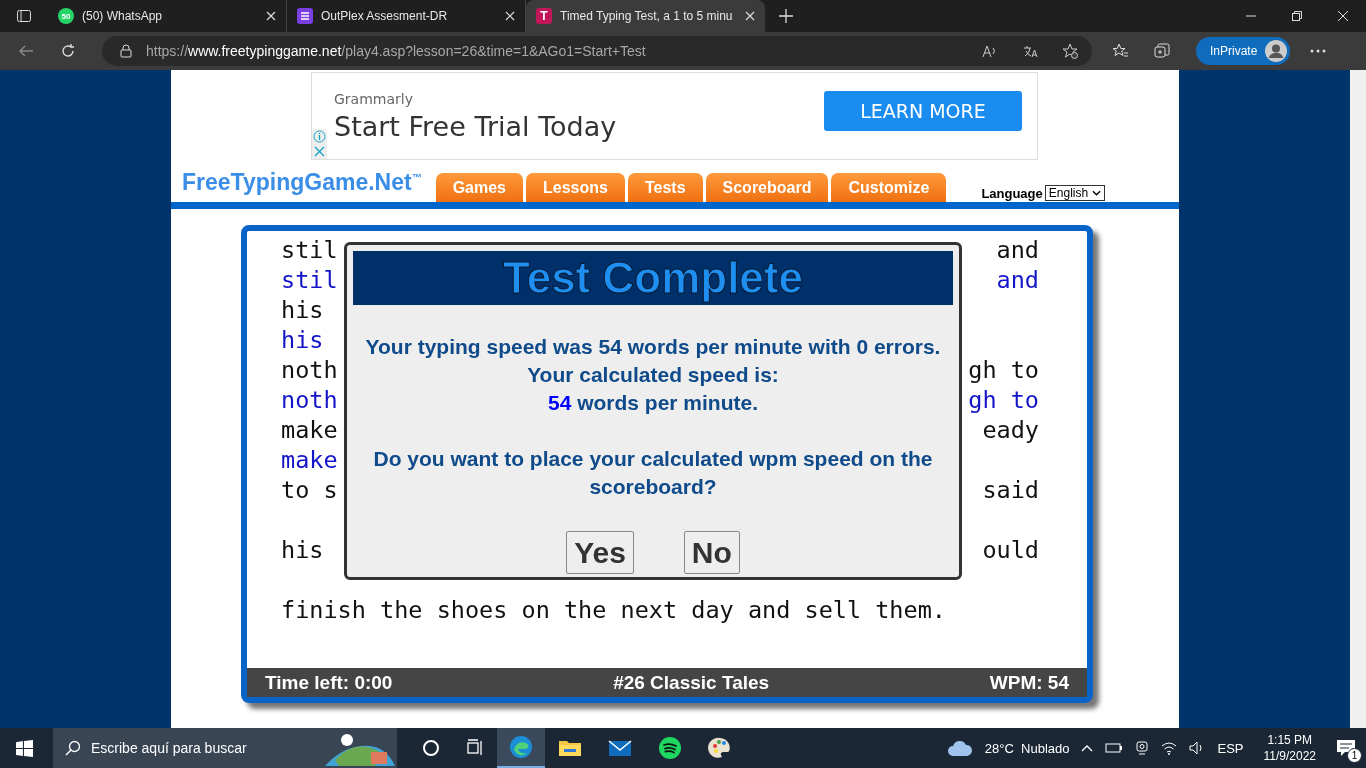  I want to click on answer-button: Yes, so click(600, 552).